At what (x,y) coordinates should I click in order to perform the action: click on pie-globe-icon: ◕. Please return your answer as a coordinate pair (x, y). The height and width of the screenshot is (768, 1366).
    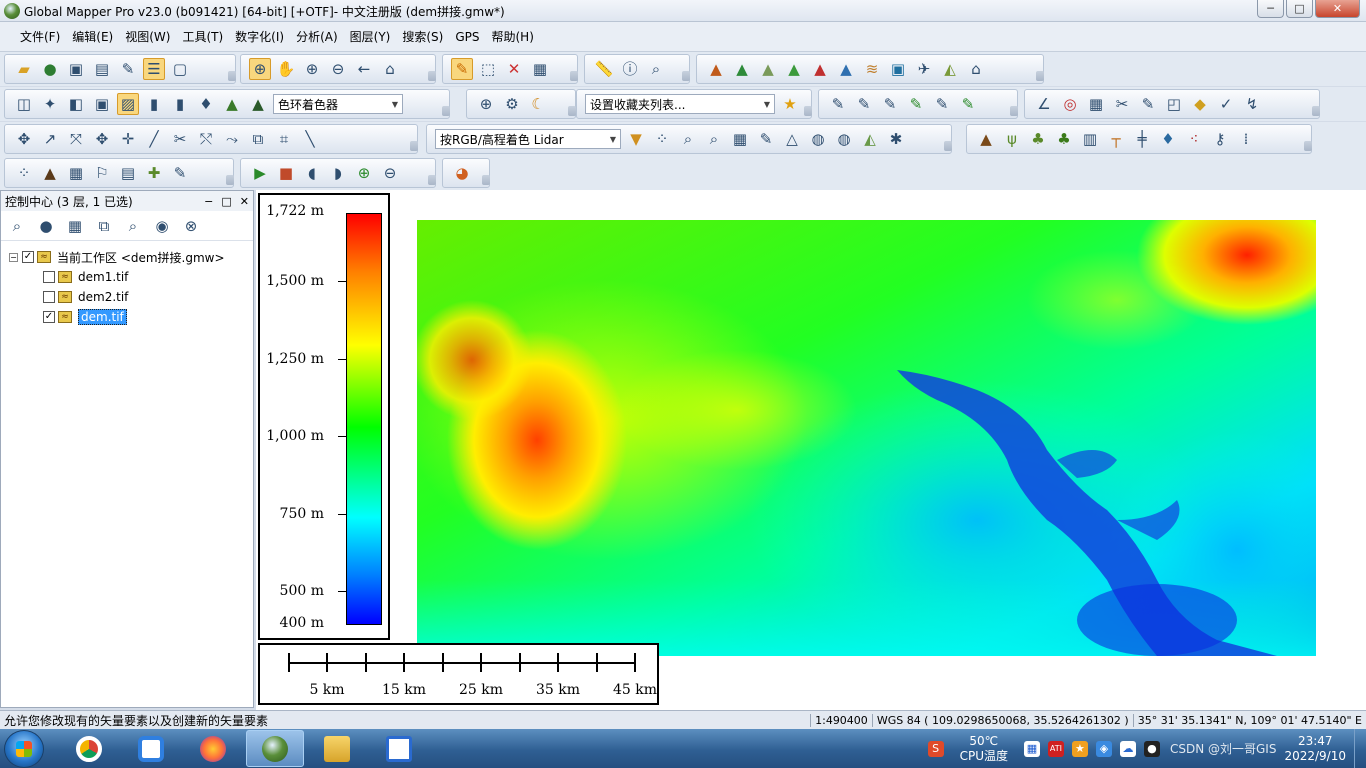
    Looking at the image, I should click on (462, 173).